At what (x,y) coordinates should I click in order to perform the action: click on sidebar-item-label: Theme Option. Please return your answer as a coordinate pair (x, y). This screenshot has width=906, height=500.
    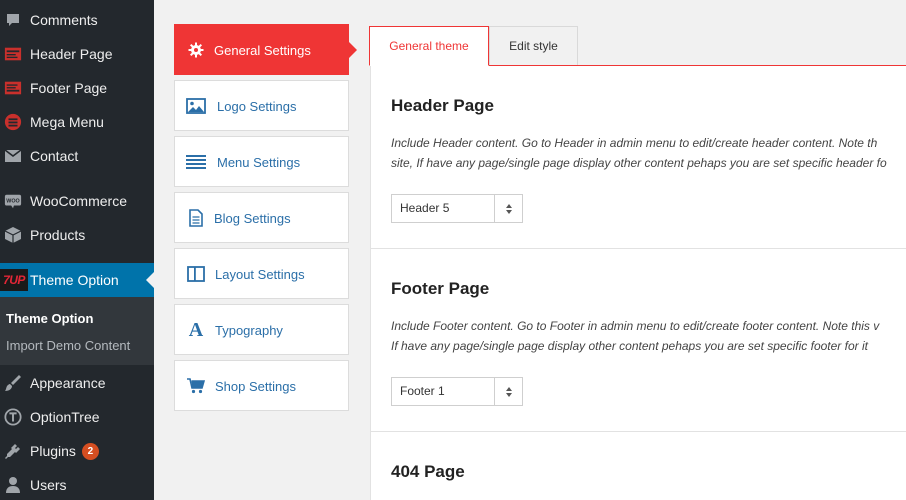
    Looking at the image, I should click on (74, 280).